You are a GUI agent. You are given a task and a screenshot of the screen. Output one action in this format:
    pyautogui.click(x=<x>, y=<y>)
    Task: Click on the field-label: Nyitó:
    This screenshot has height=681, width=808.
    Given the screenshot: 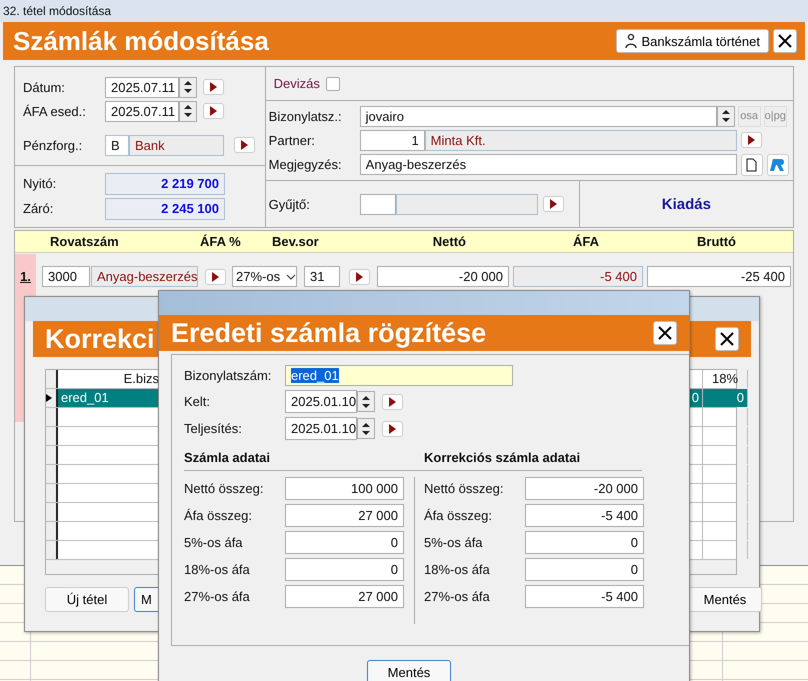 What is the action you would take?
    pyautogui.click(x=40, y=183)
    